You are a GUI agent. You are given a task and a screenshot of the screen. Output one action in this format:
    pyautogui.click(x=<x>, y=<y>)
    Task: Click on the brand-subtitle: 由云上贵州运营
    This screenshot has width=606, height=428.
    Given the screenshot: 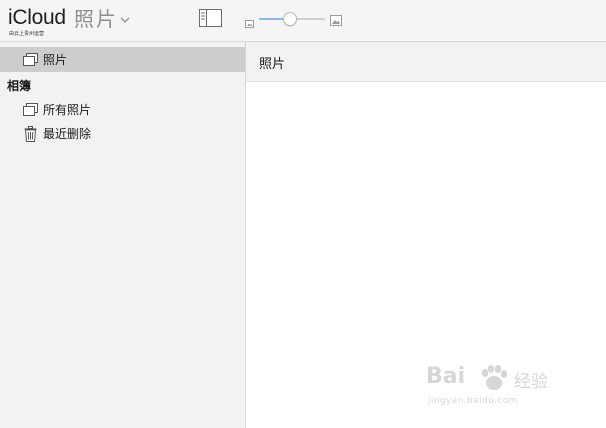 What is the action you would take?
    pyautogui.click(x=27, y=34)
    